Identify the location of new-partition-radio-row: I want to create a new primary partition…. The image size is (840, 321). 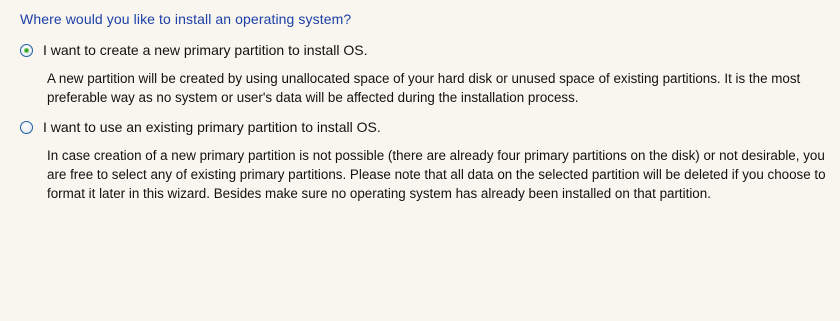
(423, 50).